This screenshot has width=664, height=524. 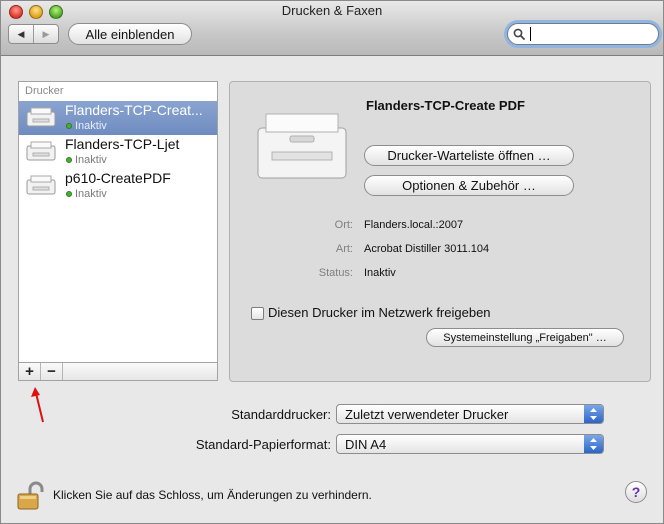 I want to click on text-caret, so click(x=530, y=34).